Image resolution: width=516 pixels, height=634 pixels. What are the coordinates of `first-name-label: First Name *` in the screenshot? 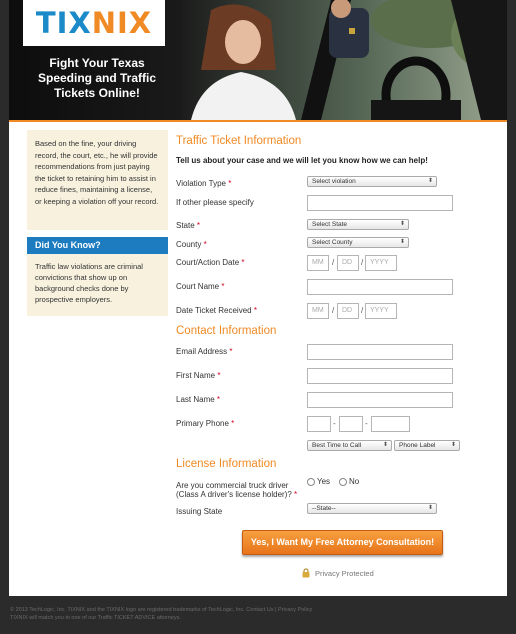 It's located at (198, 375).